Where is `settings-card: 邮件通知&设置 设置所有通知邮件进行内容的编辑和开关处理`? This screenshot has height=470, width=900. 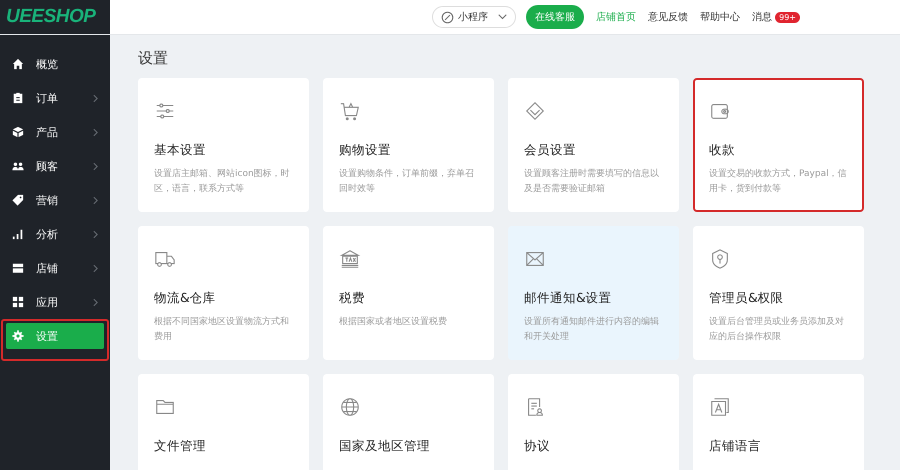
settings-card: 邮件通知&设置 设置所有通知邮件进行内容的编辑和开关处理 is located at coordinates (593, 293).